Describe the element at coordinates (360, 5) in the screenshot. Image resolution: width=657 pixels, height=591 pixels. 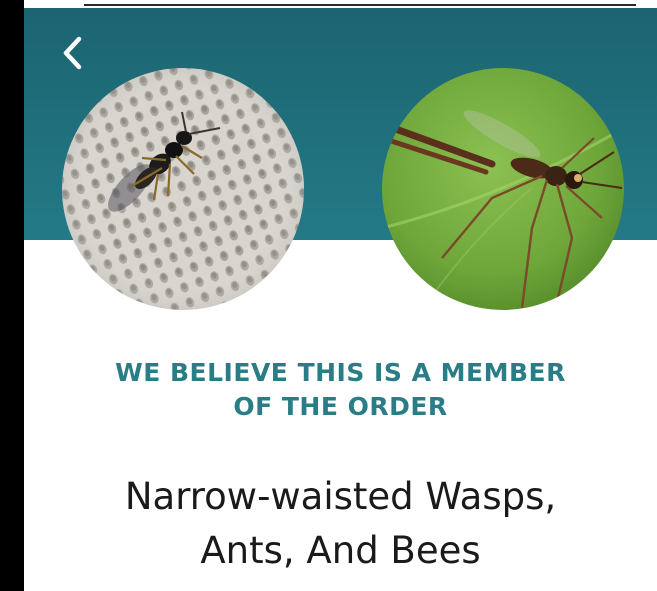
I see `top-divider` at that location.